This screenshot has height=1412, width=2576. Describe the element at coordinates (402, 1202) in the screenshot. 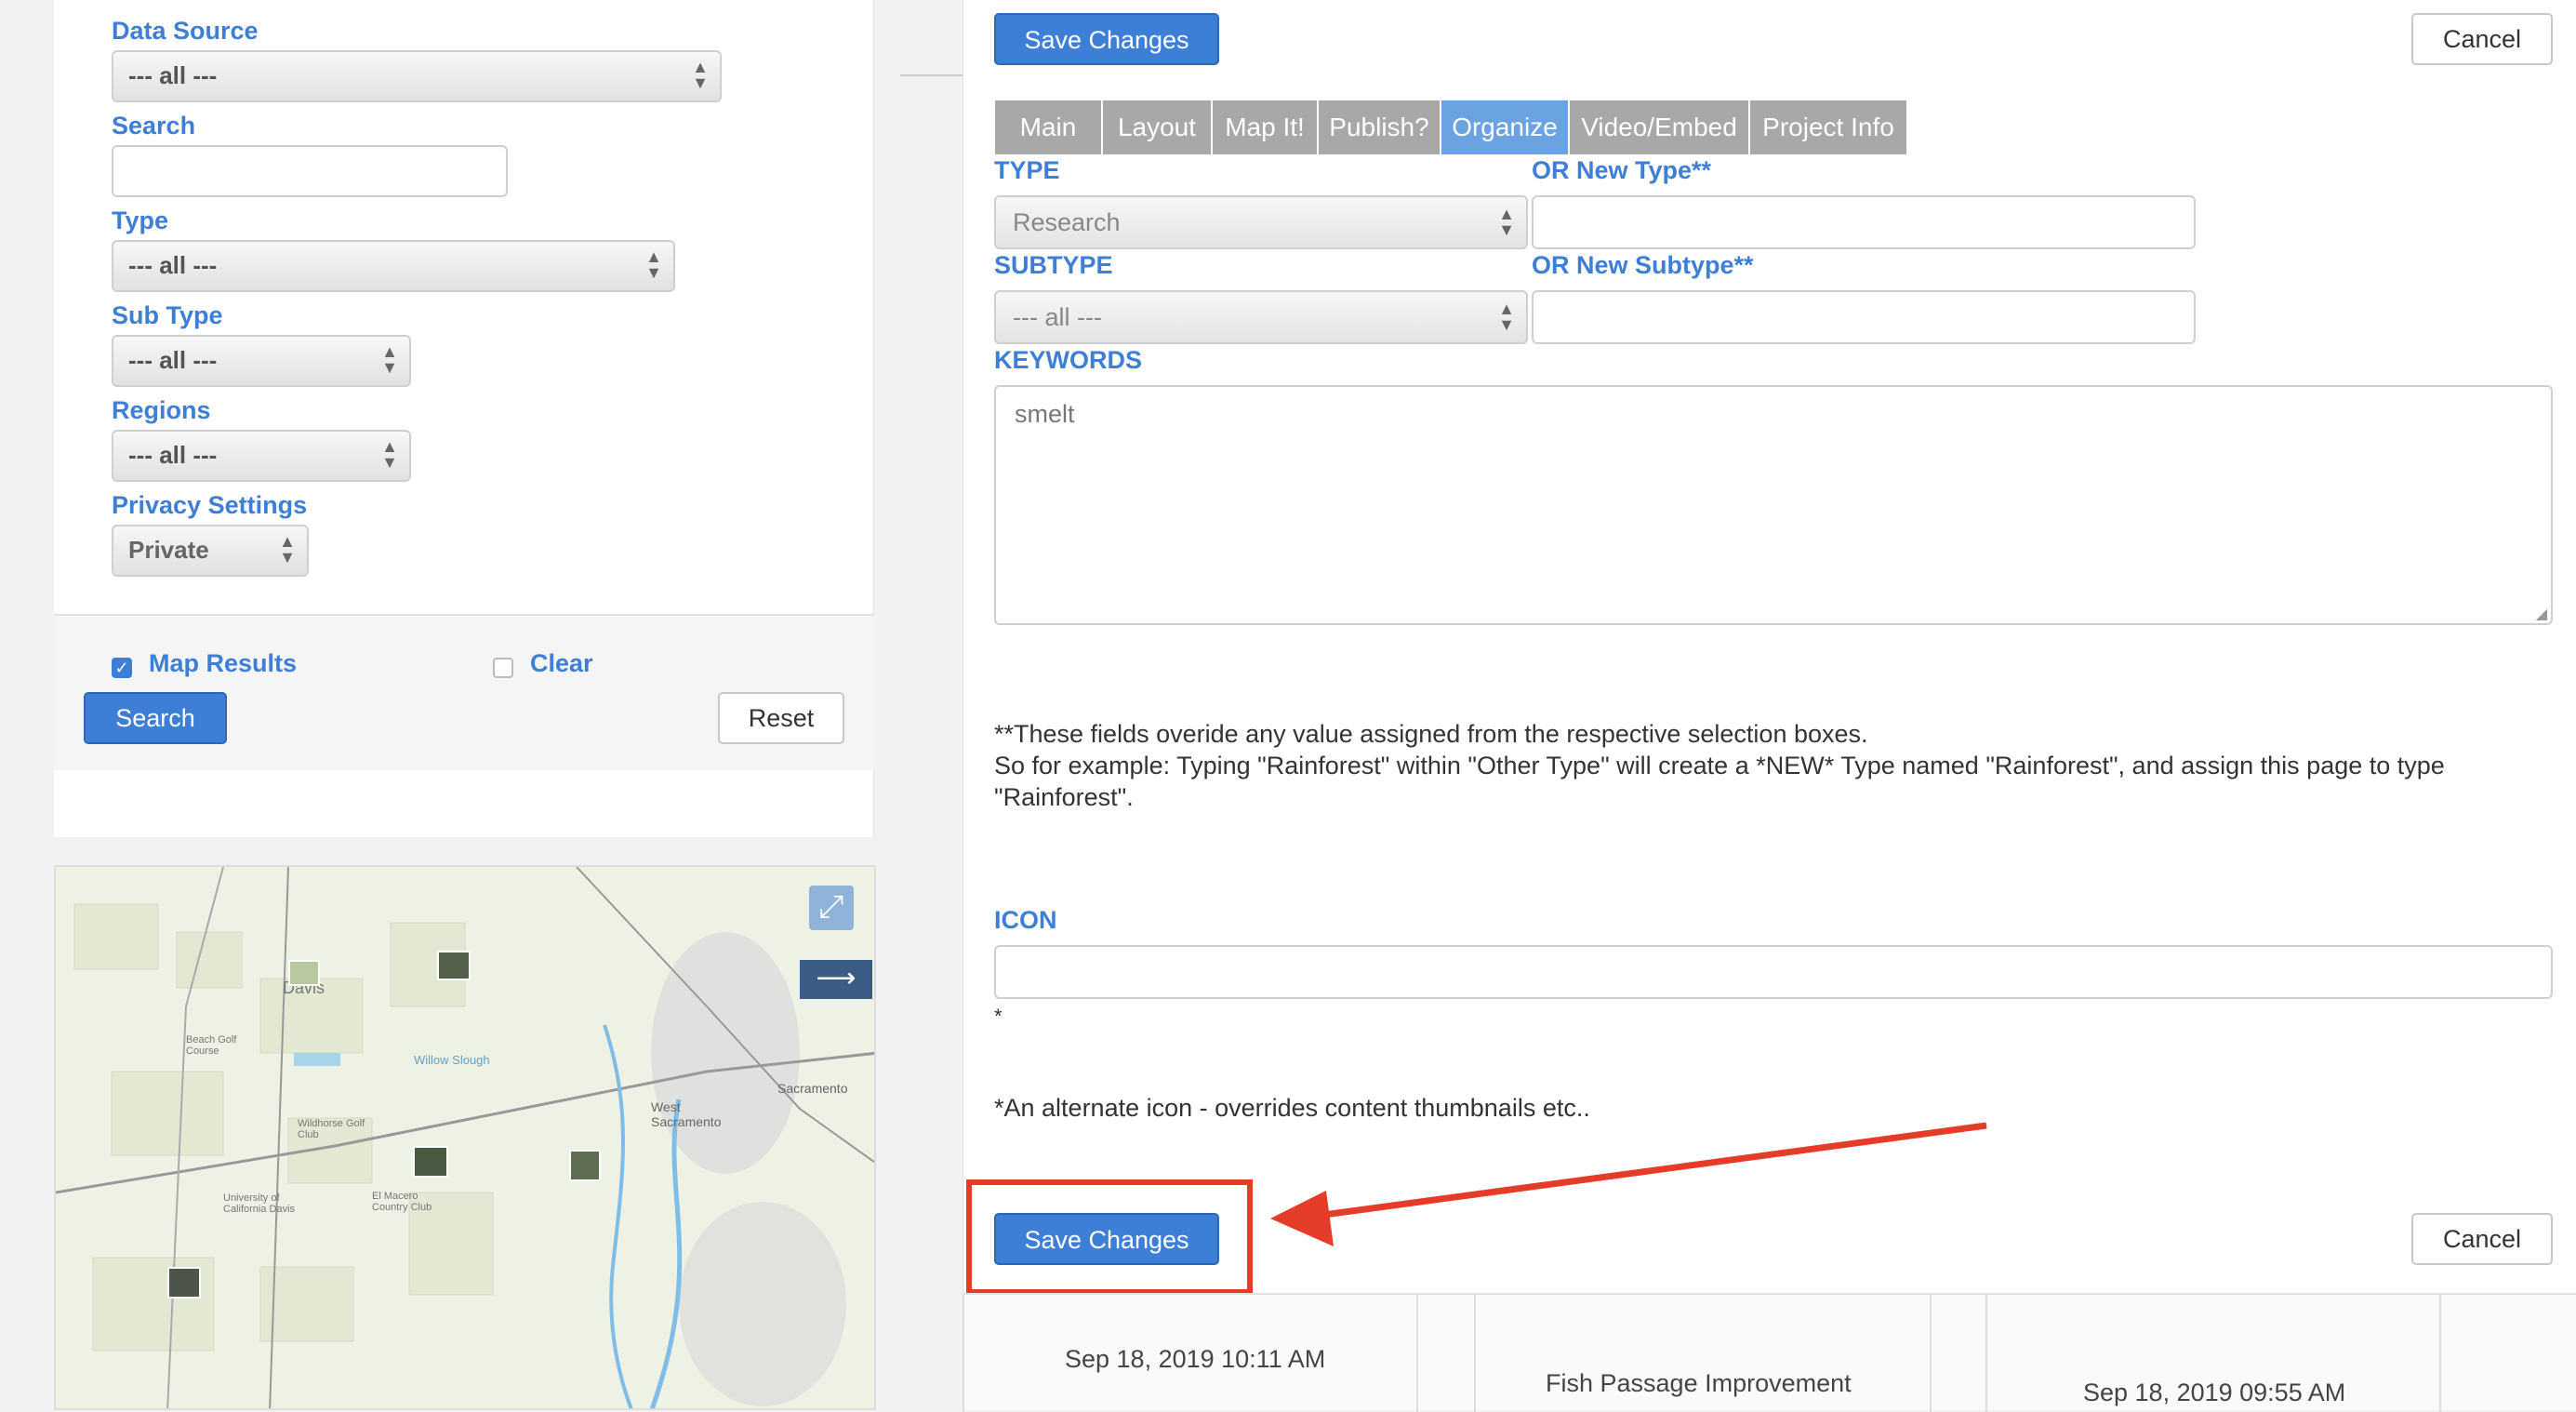

I see `map-label-el-macero: El Macero Country Club` at that location.